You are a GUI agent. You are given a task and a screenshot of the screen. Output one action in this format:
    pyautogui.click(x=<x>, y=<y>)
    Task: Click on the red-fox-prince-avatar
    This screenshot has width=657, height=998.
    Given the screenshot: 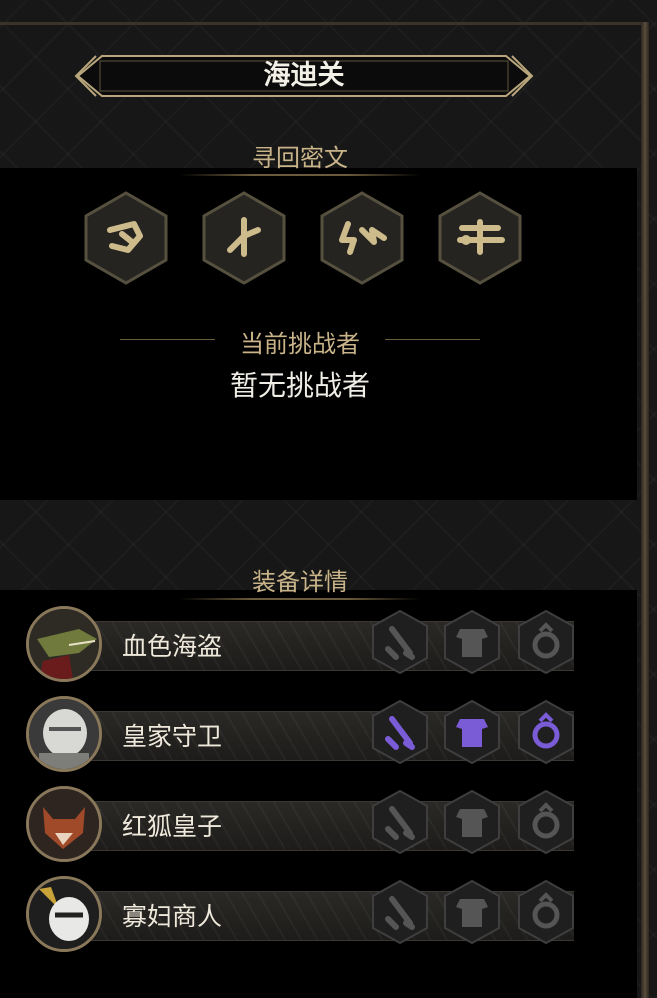 What is the action you would take?
    pyautogui.click(x=64, y=824)
    